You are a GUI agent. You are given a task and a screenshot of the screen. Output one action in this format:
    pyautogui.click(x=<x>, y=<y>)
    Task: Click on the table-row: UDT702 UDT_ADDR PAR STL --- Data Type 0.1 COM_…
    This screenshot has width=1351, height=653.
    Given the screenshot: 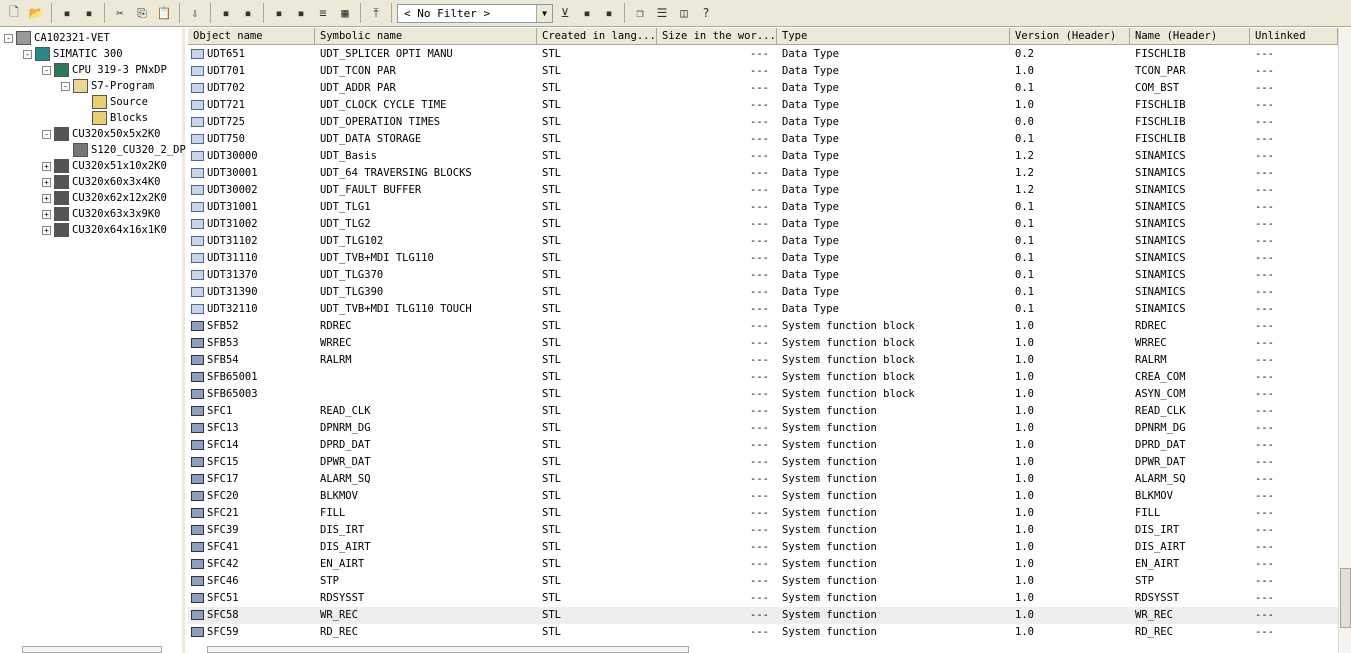 What is the action you would take?
    pyautogui.click(x=763, y=88)
    